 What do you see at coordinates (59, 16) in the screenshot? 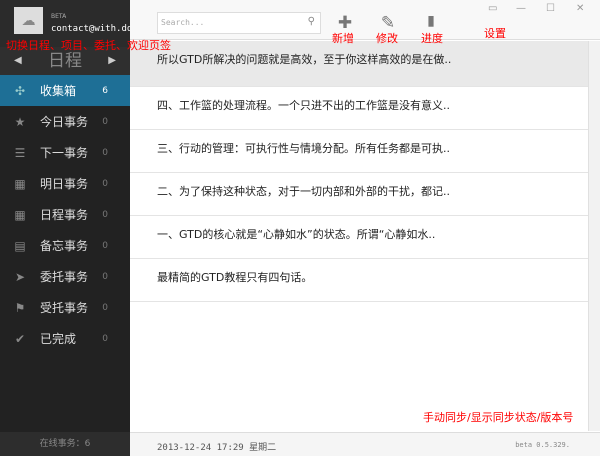
I see `beta-label: BETA` at bounding box center [59, 16].